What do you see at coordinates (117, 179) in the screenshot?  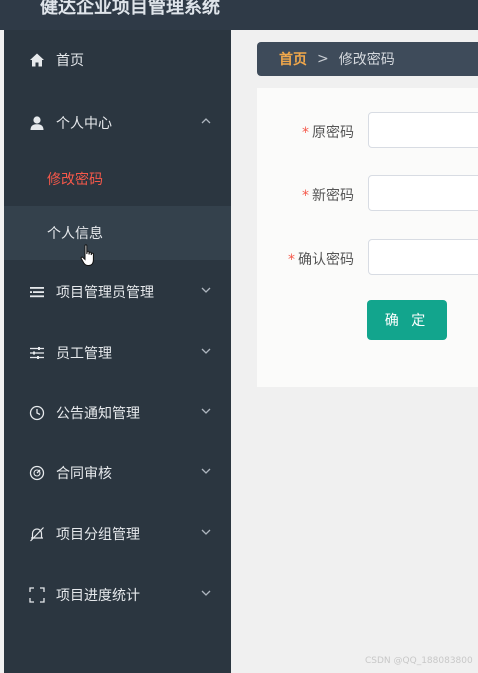 I see `sidebar-subitem-change-password: 修改密码` at bounding box center [117, 179].